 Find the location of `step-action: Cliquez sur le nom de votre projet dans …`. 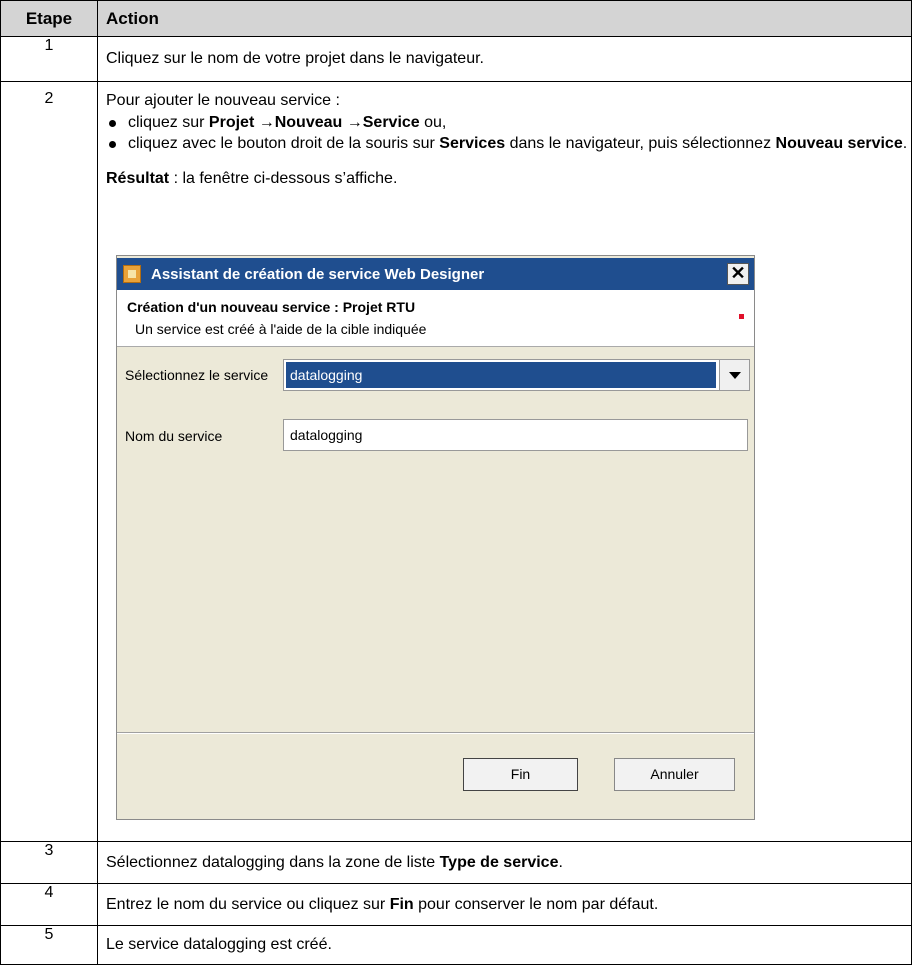

step-action: Cliquez sur le nom de votre projet dans … is located at coordinates (504, 59).